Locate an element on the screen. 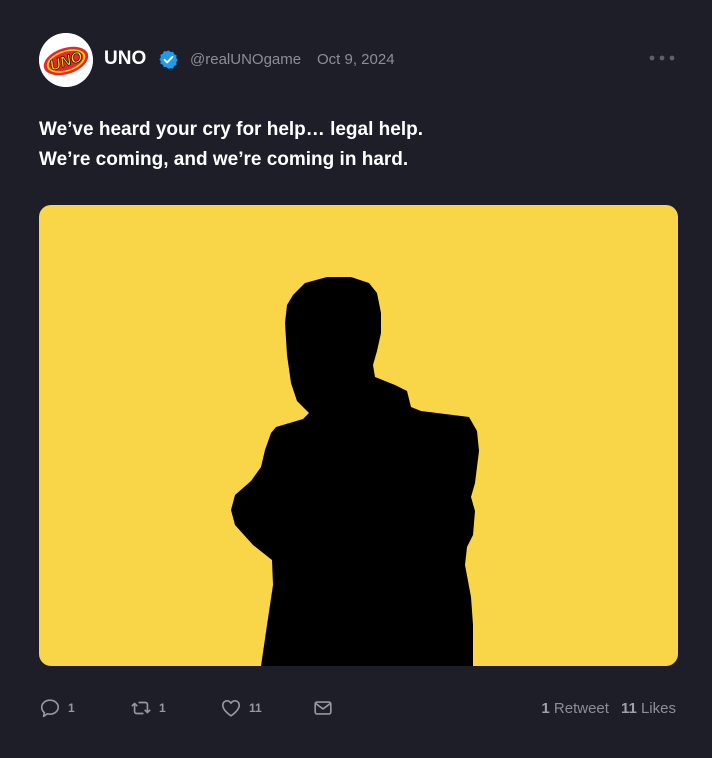 The image size is (712, 758). tweet-date: Oct 9, 2024 is located at coordinates (356, 60).